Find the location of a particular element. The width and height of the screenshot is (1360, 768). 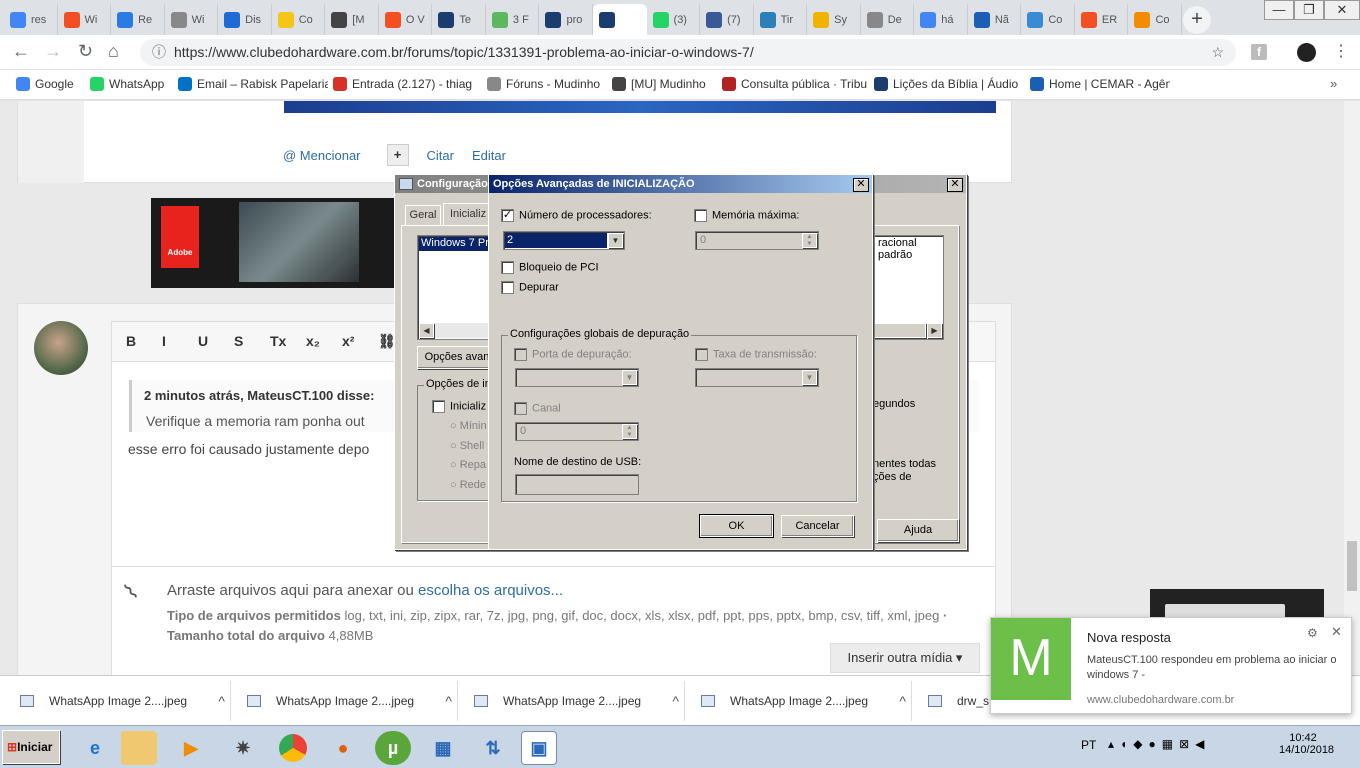

start-button: ⊞Iniciar is located at coordinates (31, 747).